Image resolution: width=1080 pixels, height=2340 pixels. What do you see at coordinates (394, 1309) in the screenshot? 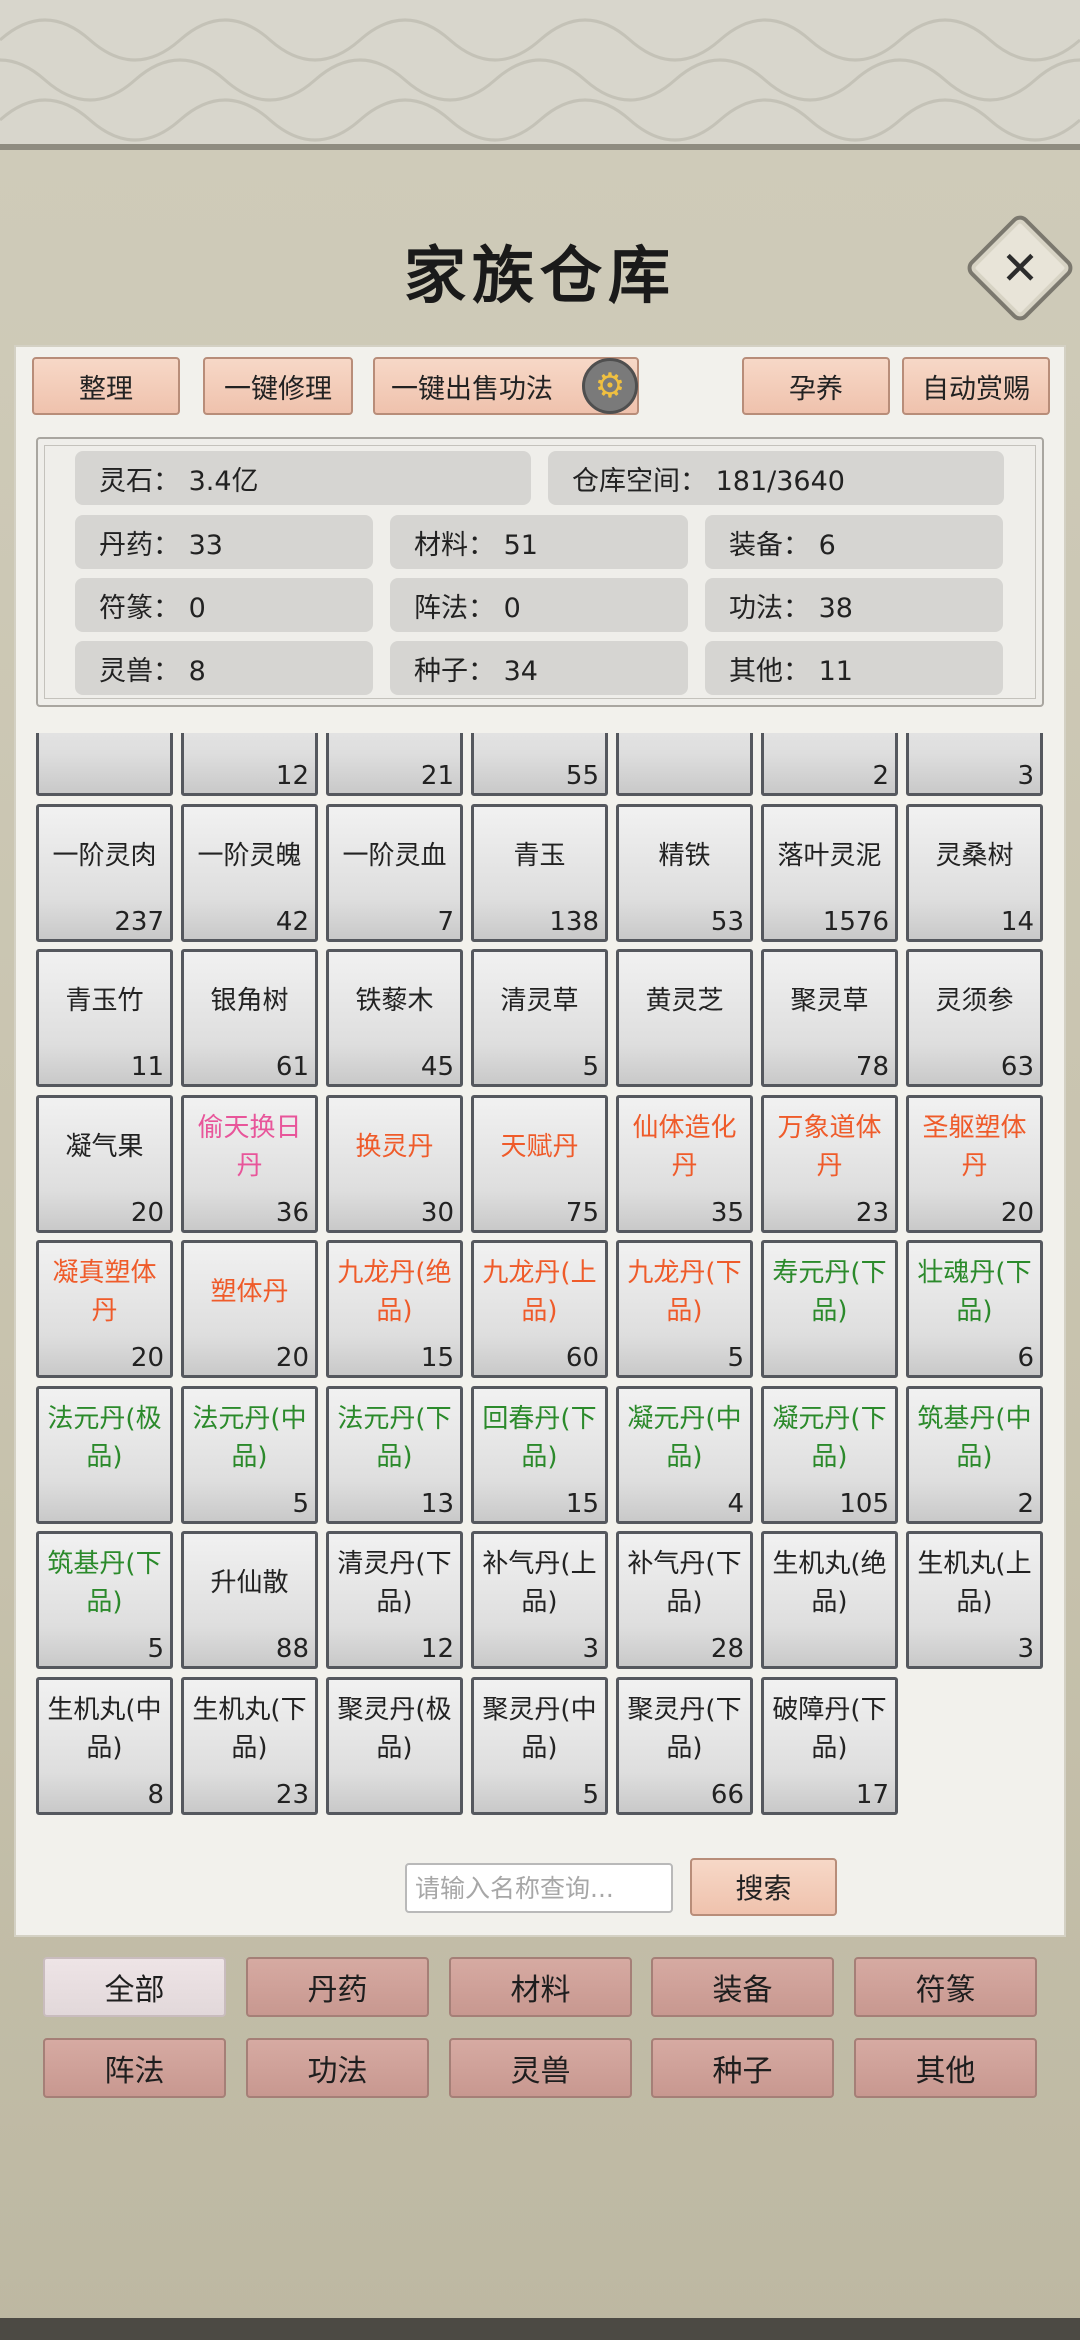
I see `item-slot: 九龙丹(绝品) 15` at bounding box center [394, 1309].